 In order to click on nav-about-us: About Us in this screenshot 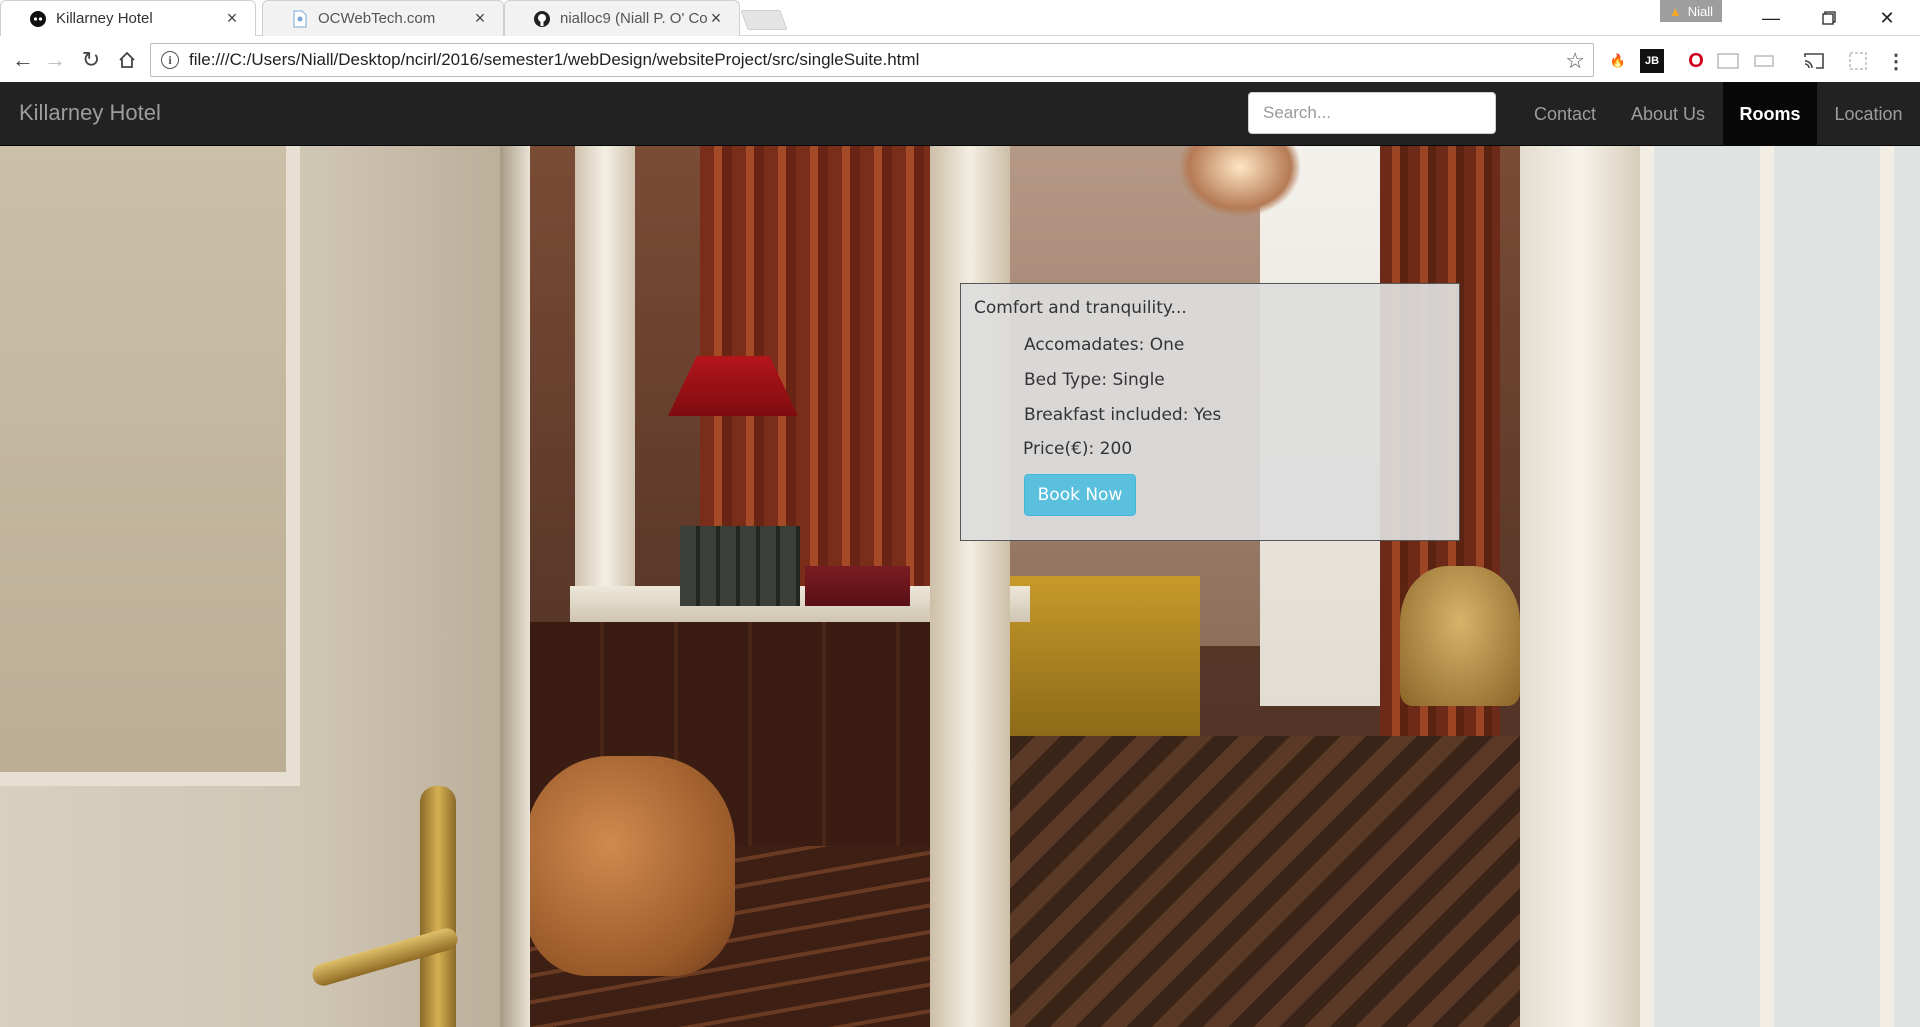, I will do `click(1668, 114)`.